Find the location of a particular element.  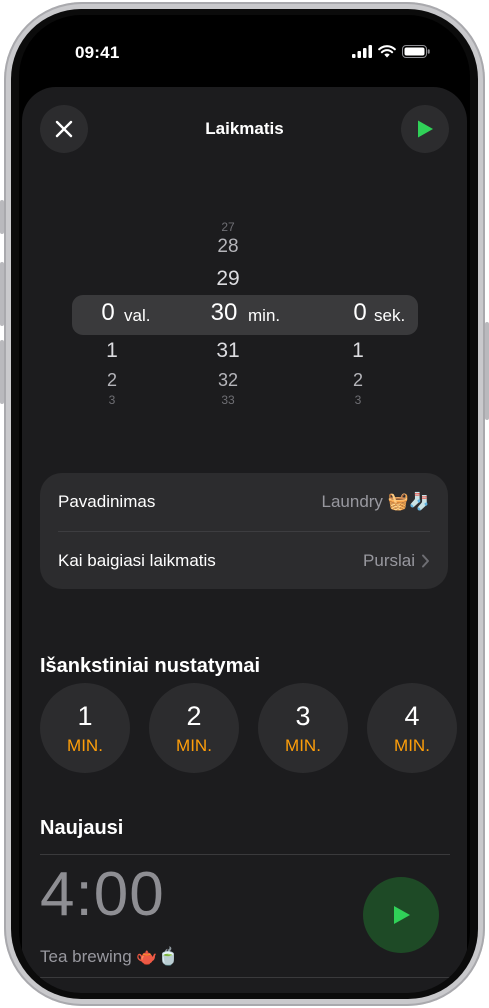

name-row: Pavadinimas Laundry 🧺🧦 is located at coordinates (244, 502).